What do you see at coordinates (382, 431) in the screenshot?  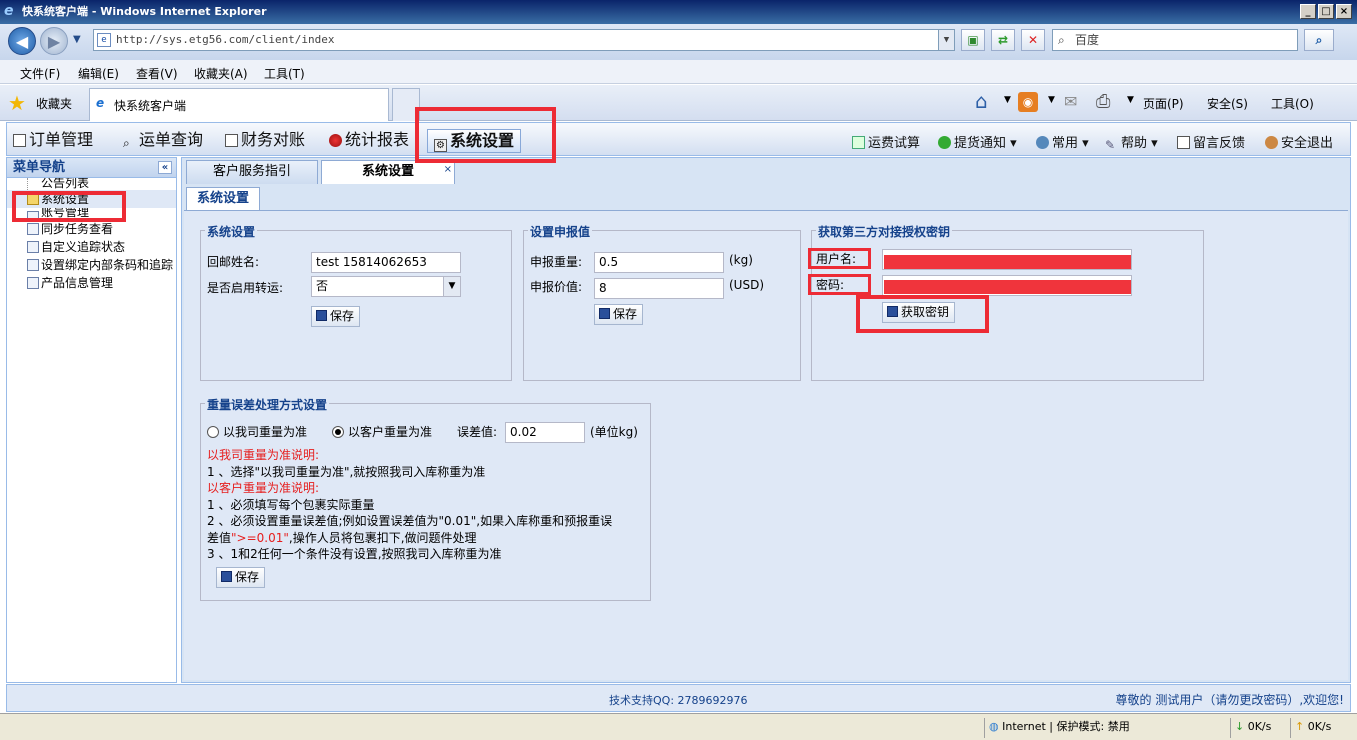 I see `radio-customer-weight: 以客户重量为准` at bounding box center [382, 431].